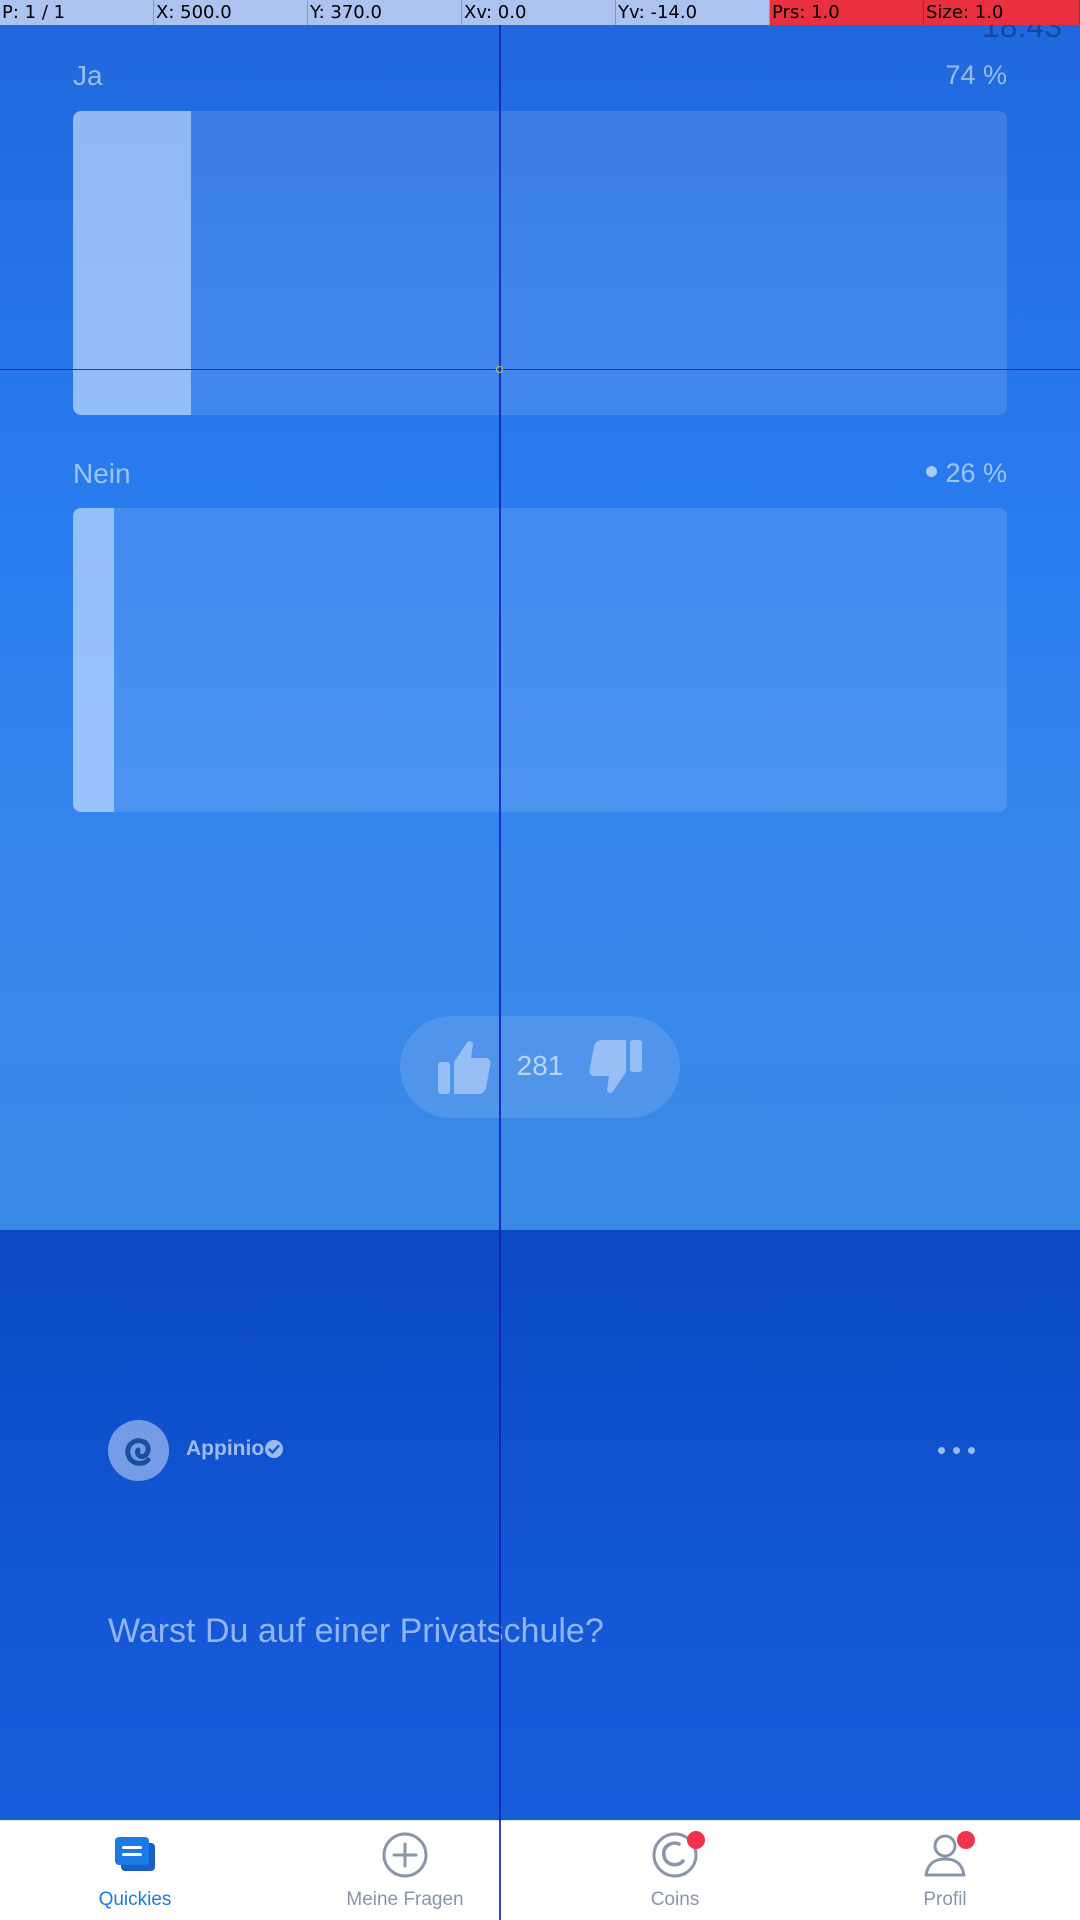 This screenshot has width=1080, height=1920. What do you see at coordinates (88, 75) in the screenshot?
I see `option-label-ja: Ja` at bounding box center [88, 75].